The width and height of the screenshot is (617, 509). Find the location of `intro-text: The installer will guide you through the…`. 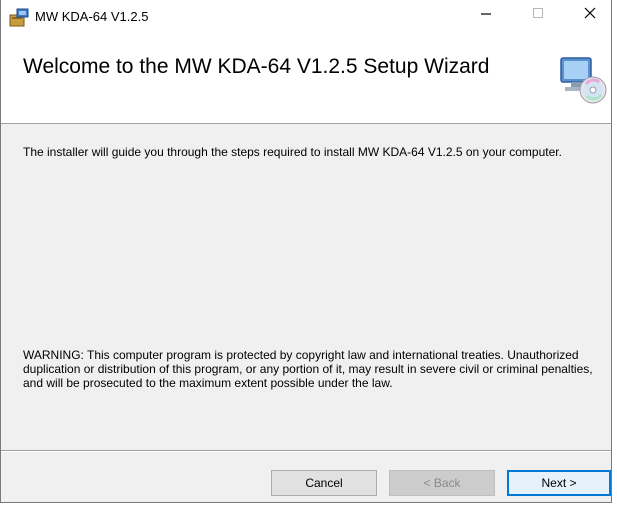

intro-text: The installer will guide you through the… is located at coordinates (292, 152).